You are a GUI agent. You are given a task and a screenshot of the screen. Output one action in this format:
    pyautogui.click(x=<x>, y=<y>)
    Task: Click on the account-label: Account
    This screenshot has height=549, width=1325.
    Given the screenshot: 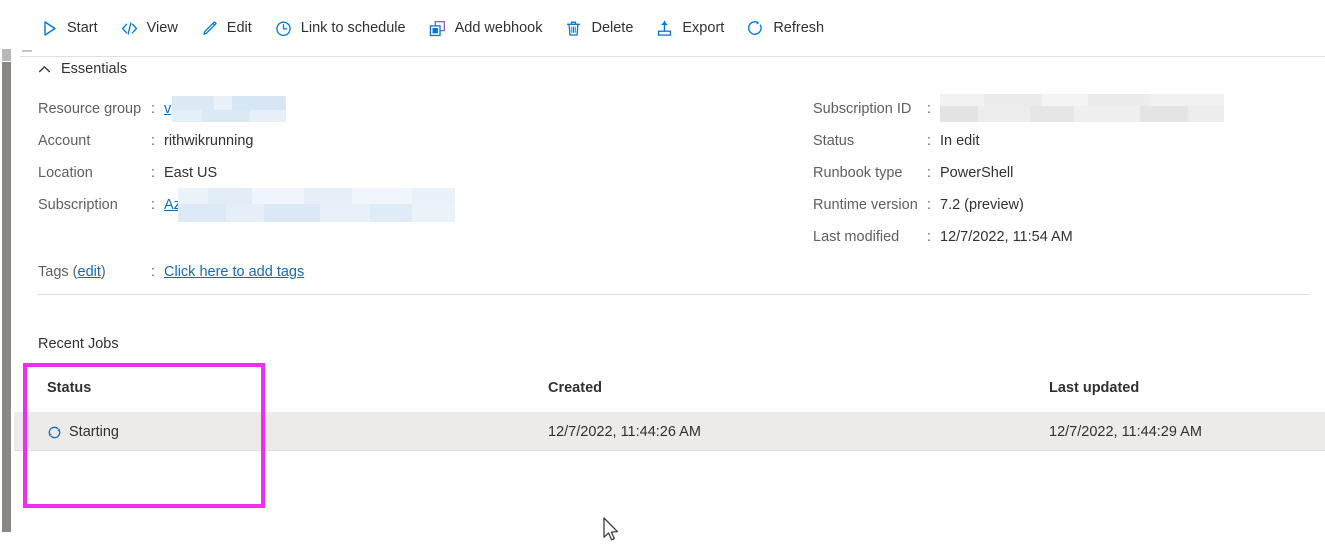 What is the action you would take?
    pyautogui.click(x=64, y=141)
    